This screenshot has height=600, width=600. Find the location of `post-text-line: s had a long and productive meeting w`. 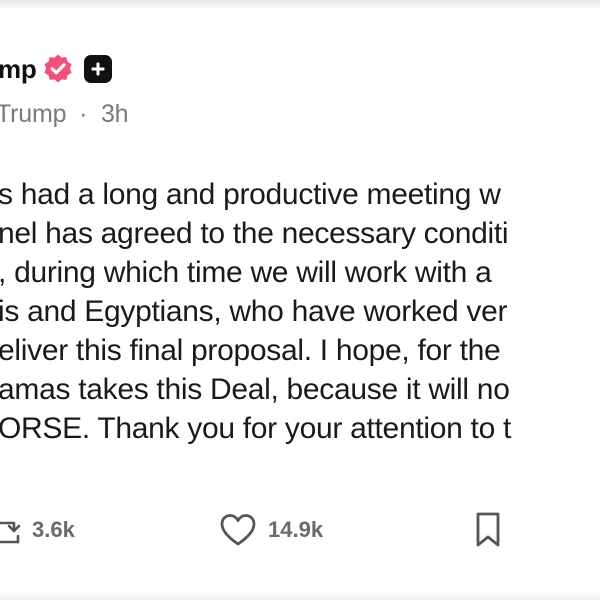

post-text-line: s had a long and productive meeting w is located at coordinates (250, 194).